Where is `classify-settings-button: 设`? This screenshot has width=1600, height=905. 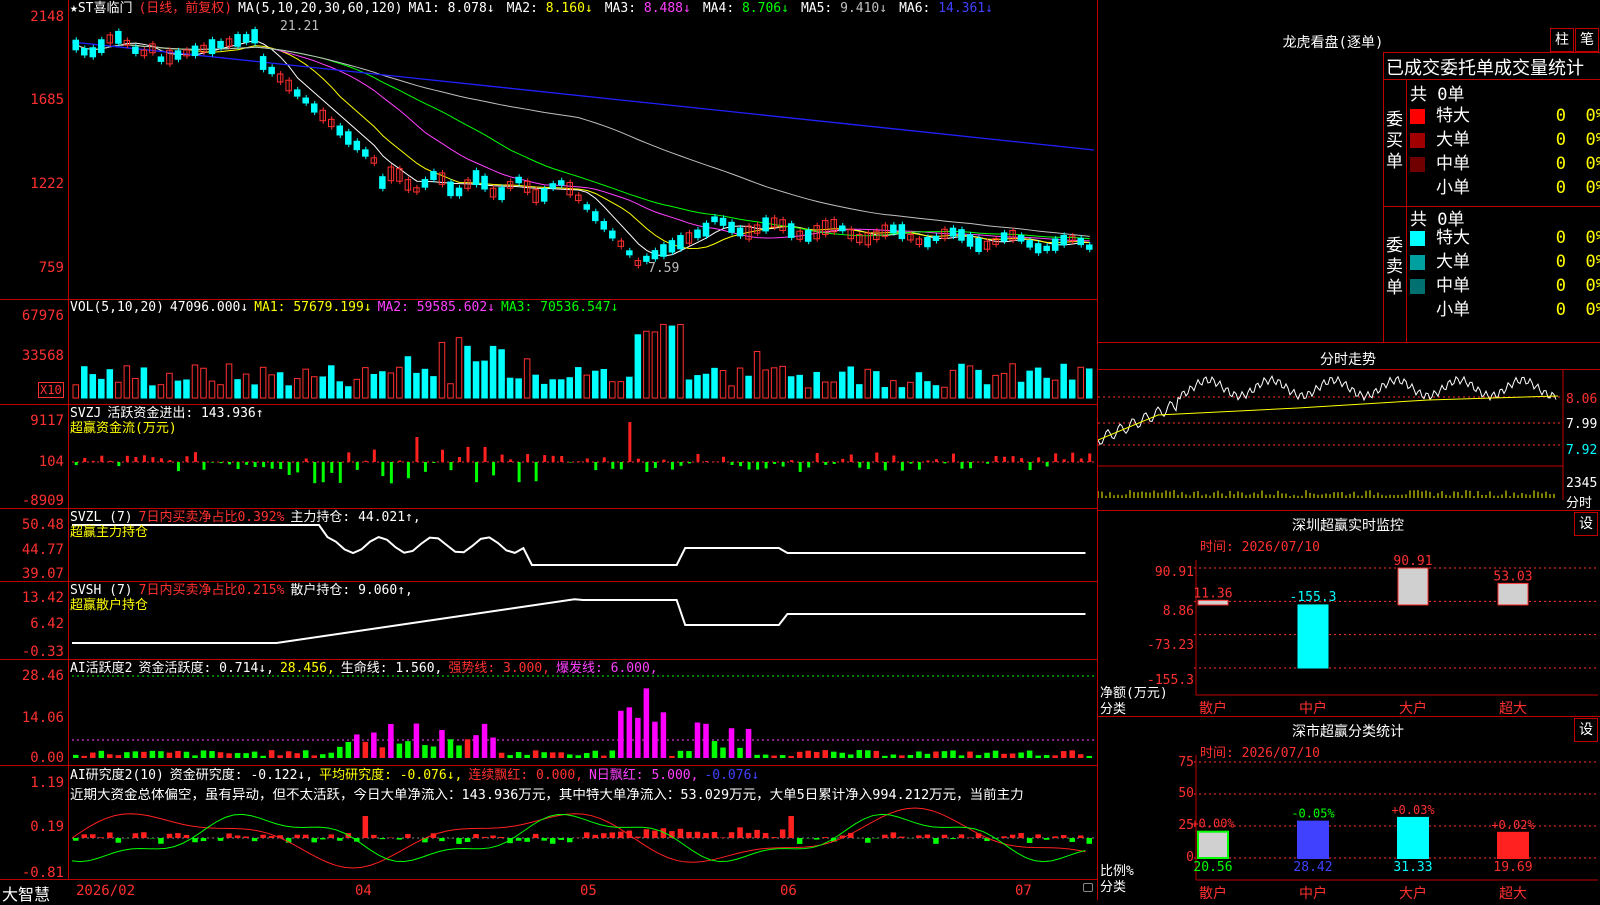
classify-settings-button: 设 is located at coordinates (1586, 730).